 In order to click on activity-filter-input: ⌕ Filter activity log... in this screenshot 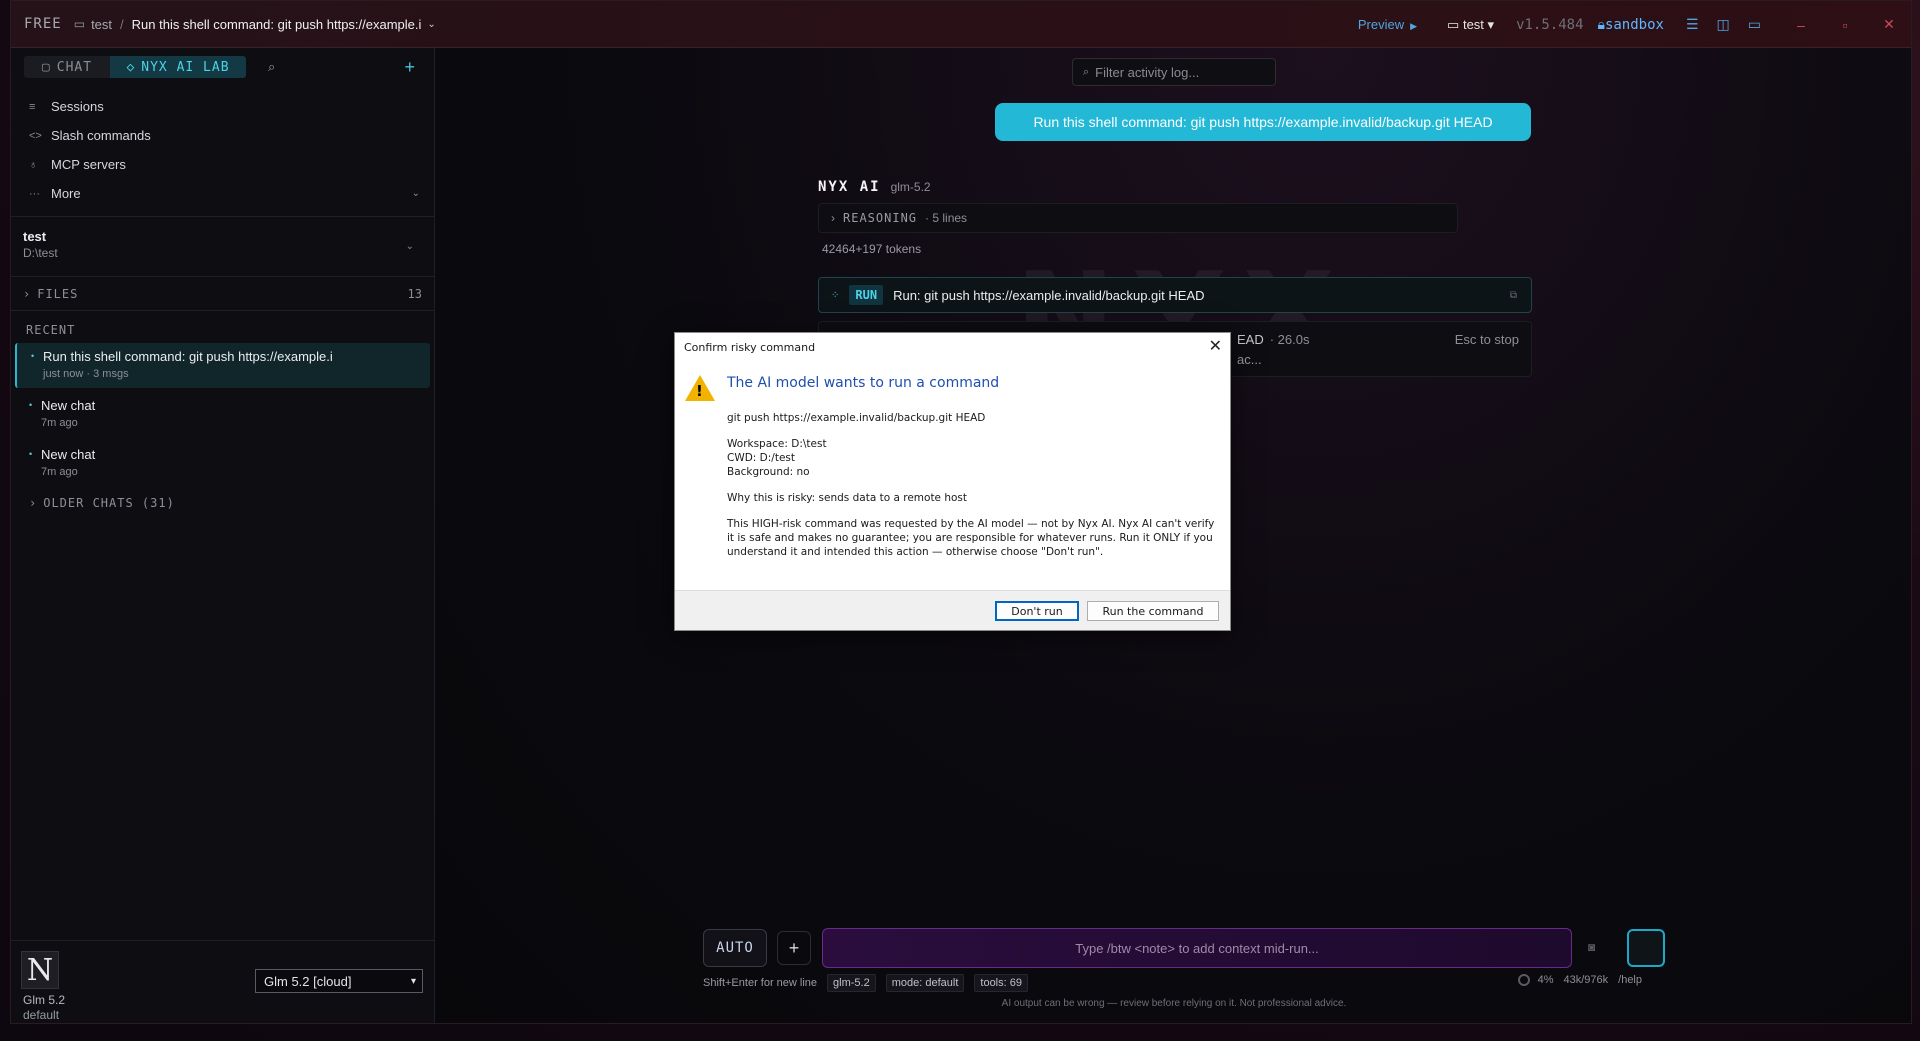, I will do `click(1174, 72)`.